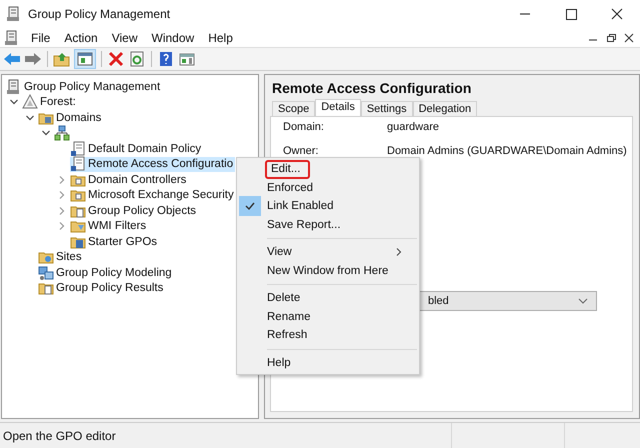  What do you see at coordinates (338, 107) in the screenshot?
I see `tab: Details` at bounding box center [338, 107].